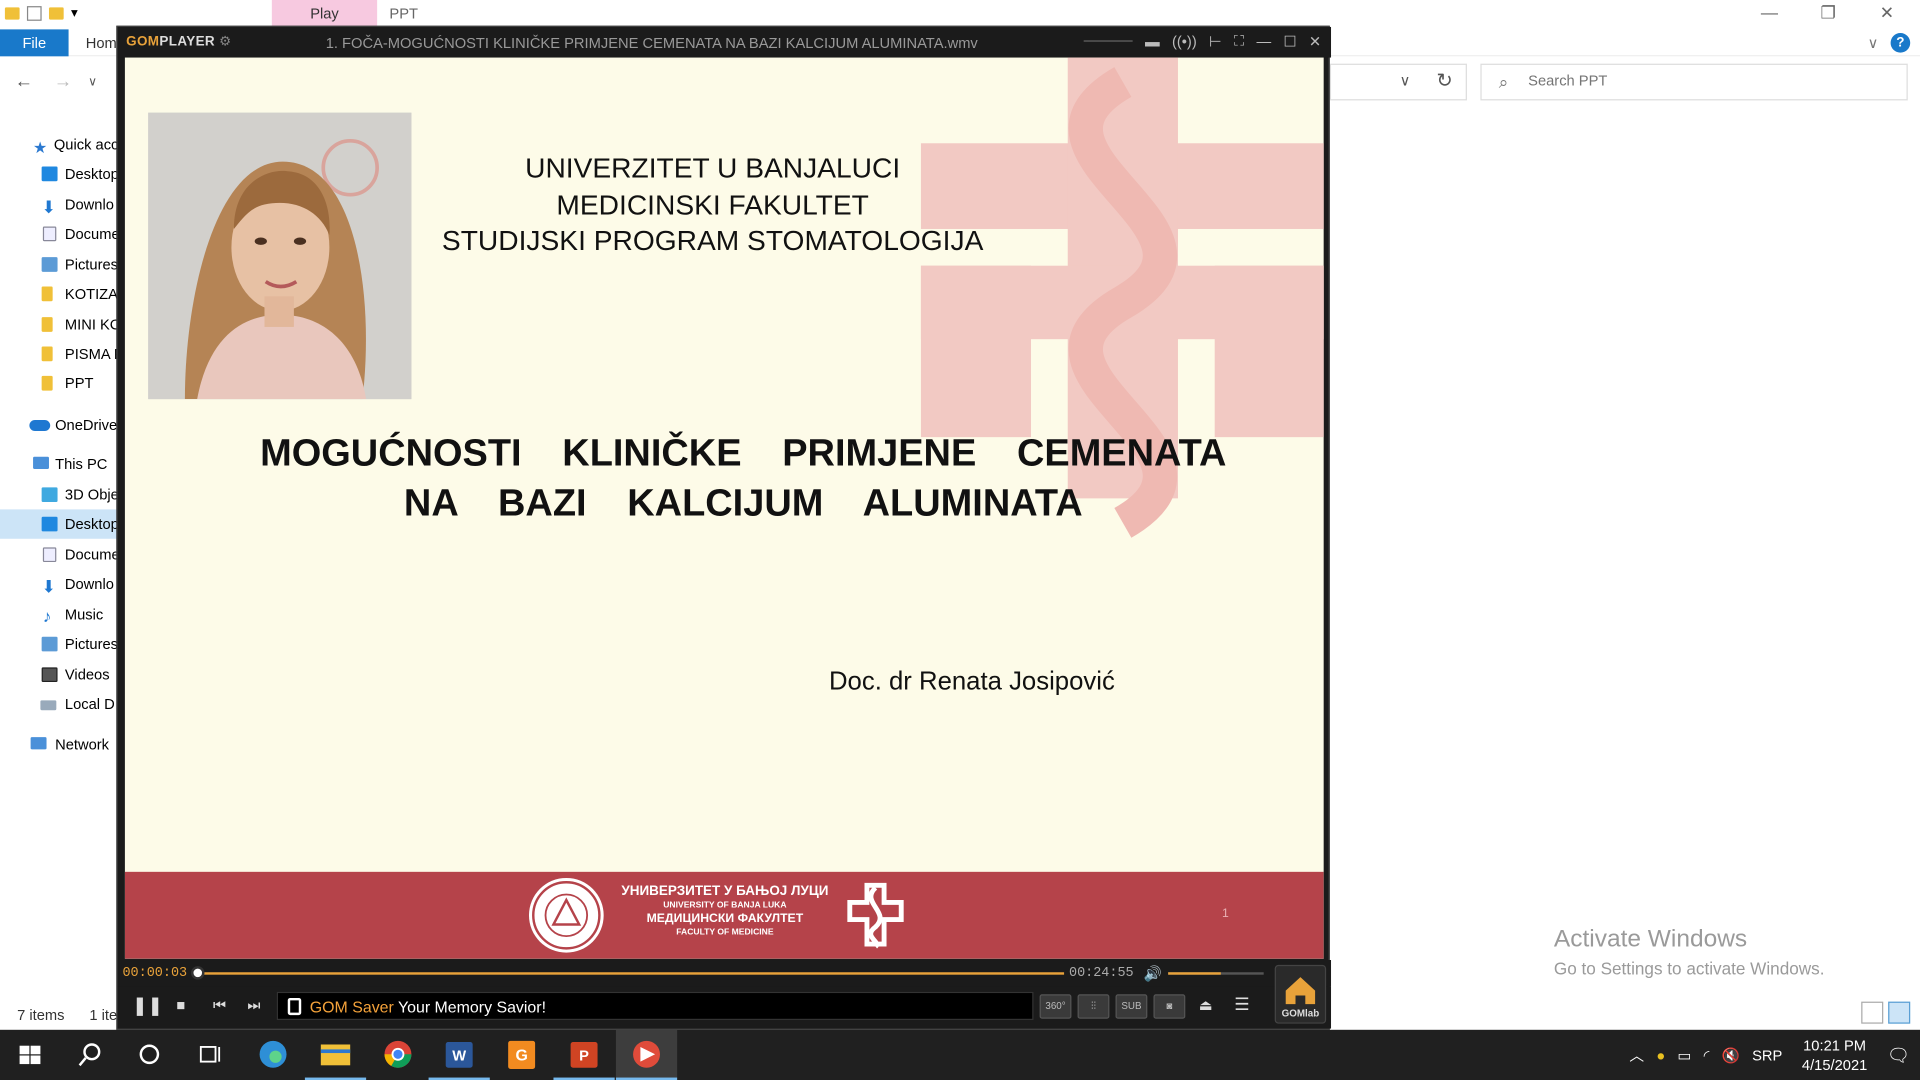 The image size is (1920, 1080). I want to click on sidebar-item-this-pc: This PC, so click(59, 463).